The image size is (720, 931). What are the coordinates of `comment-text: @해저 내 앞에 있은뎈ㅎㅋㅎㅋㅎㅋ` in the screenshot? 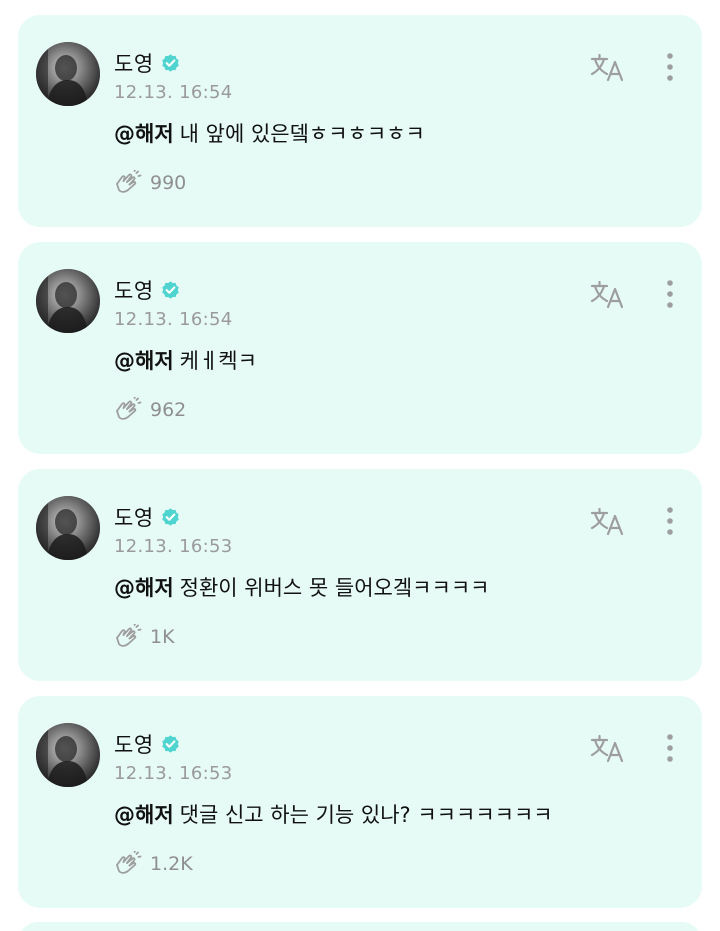 It's located at (269, 133).